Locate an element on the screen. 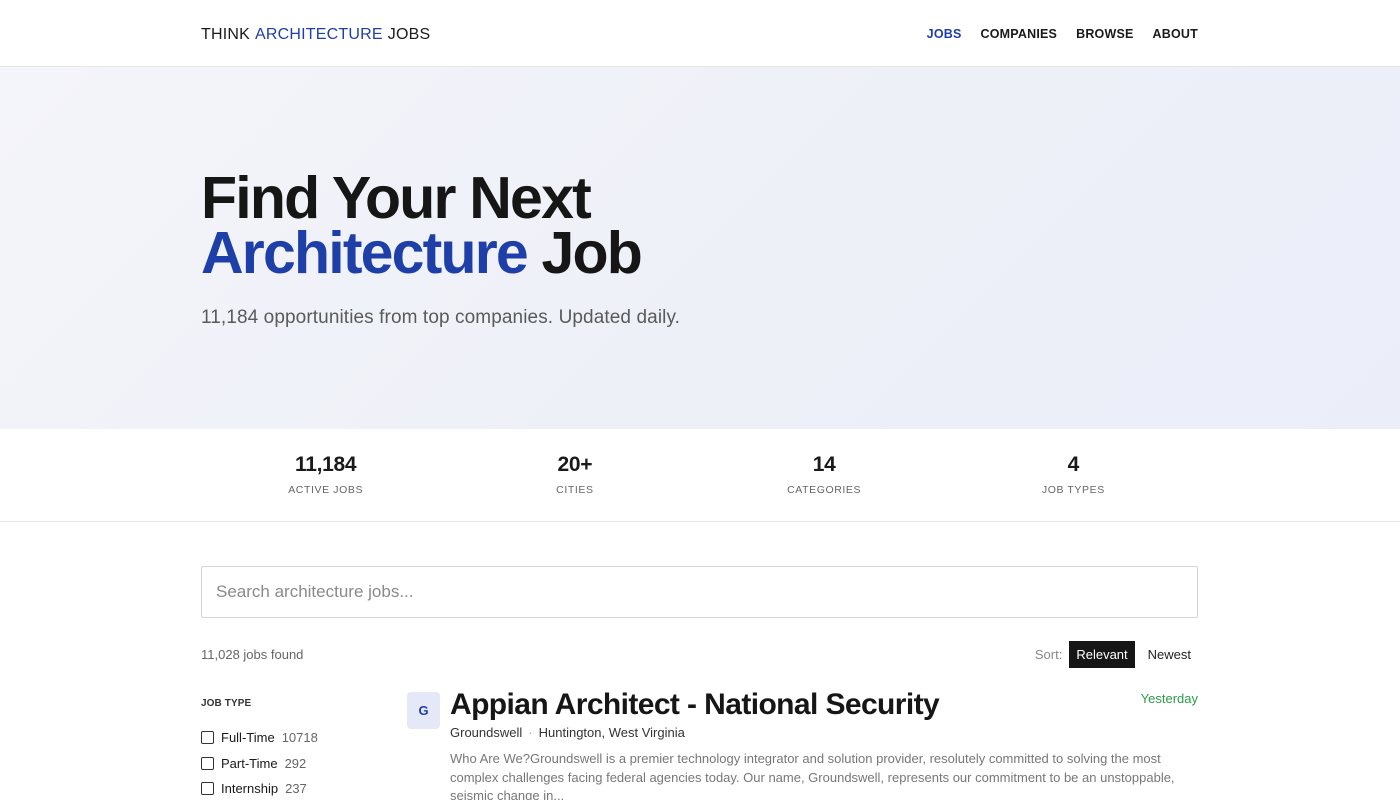 The image size is (1400, 800). filter-item-full-time: Full-Time 10718 is located at coordinates (304, 738).